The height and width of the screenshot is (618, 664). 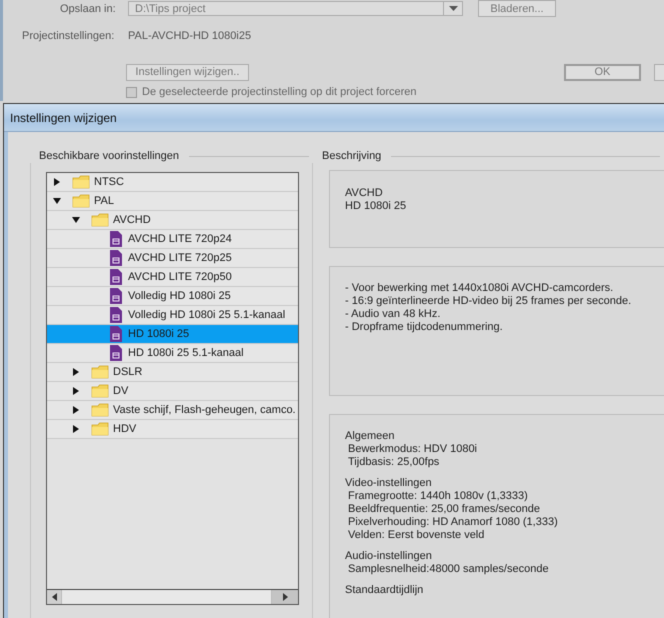 What do you see at coordinates (109, 156) in the screenshot?
I see `presets-group-title: Beschikbare voorinstellingen` at bounding box center [109, 156].